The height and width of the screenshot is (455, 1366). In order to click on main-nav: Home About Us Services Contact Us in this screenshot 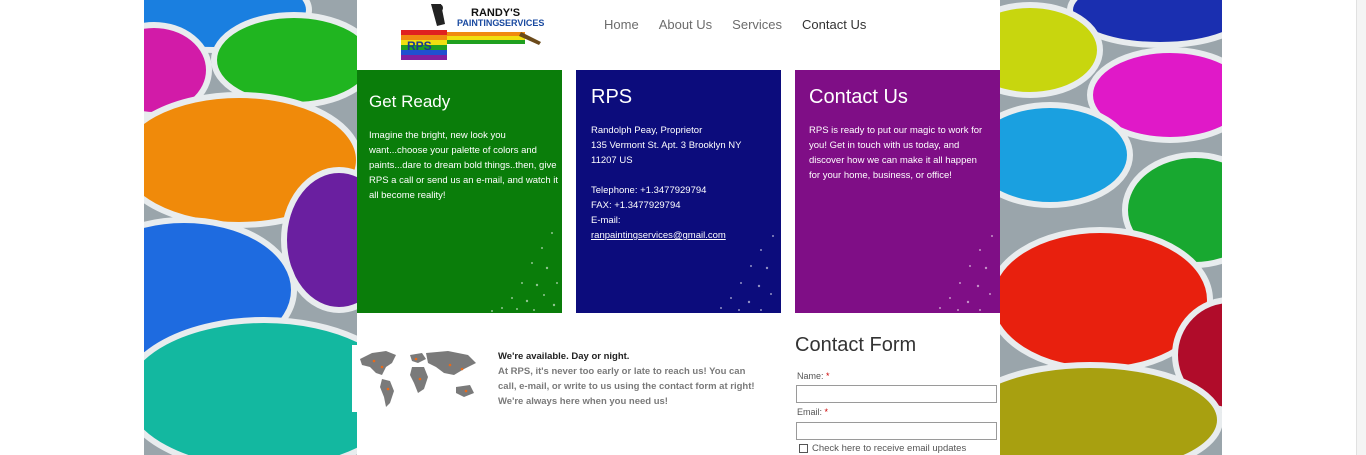, I will do `click(735, 24)`.